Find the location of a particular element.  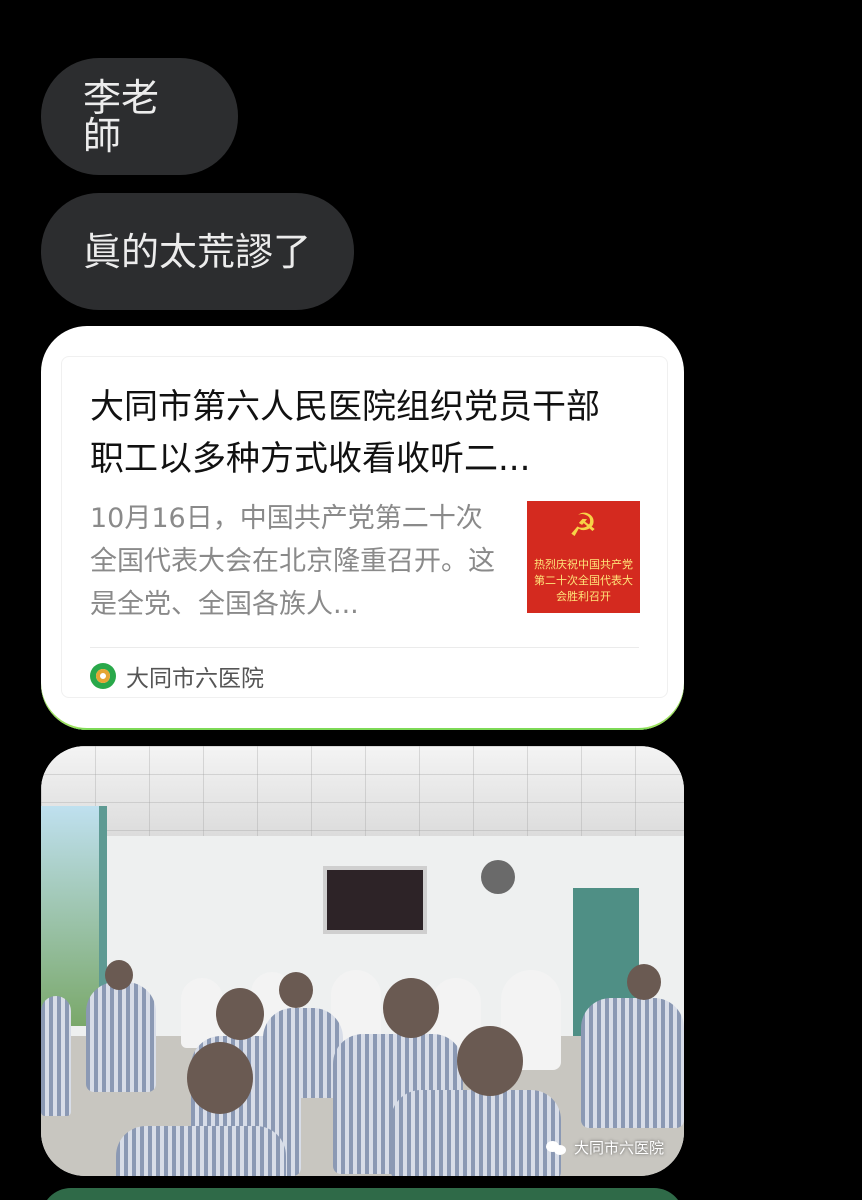

divider is located at coordinates (364, 647).